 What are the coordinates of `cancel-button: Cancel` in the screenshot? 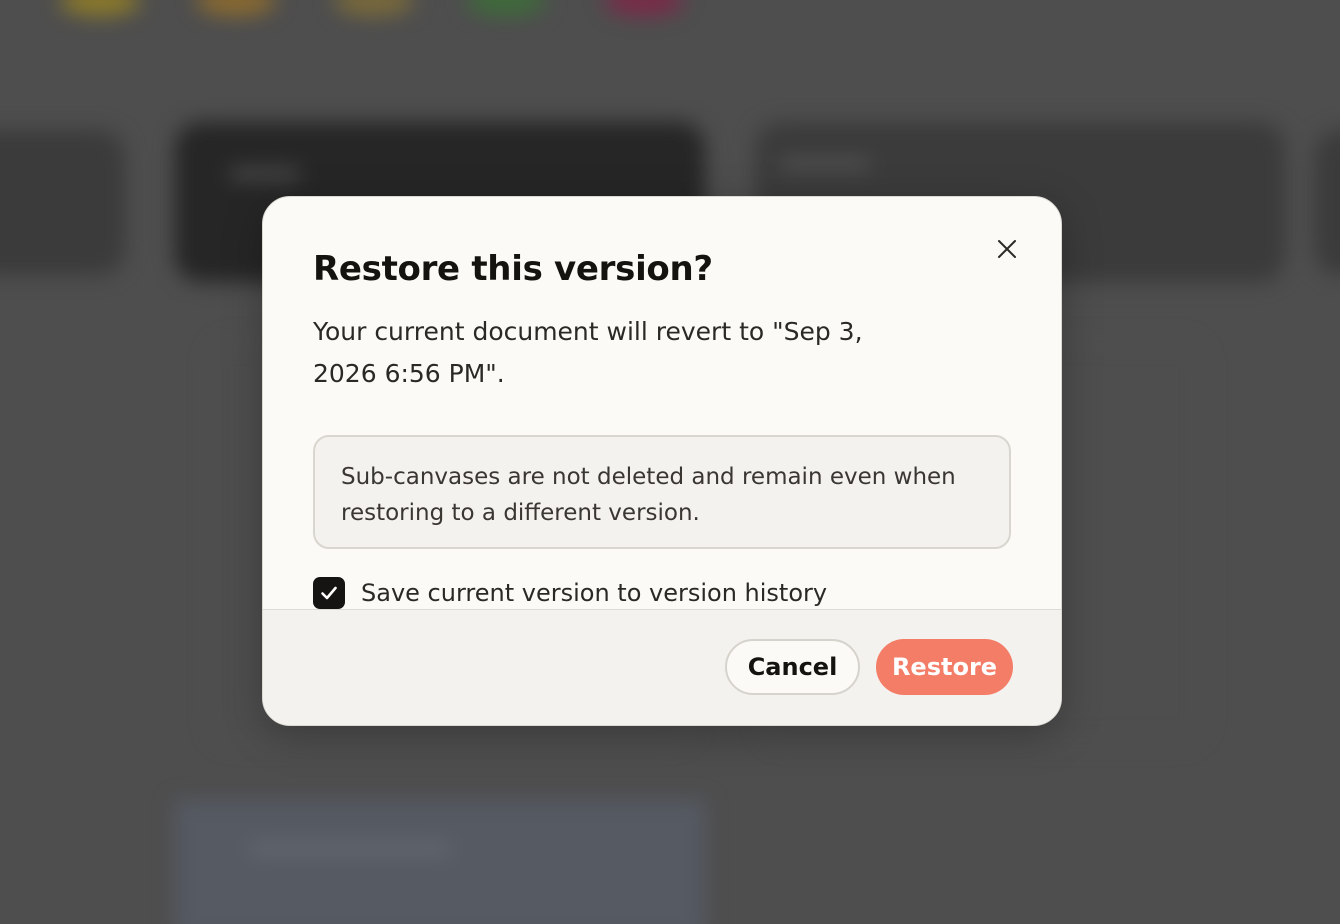 It's located at (792, 667).